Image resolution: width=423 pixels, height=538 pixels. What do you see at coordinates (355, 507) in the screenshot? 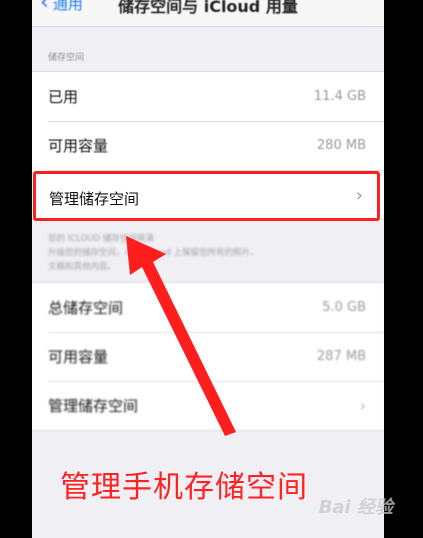
I see `watermark-logo: Bai 经验` at bounding box center [355, 507].